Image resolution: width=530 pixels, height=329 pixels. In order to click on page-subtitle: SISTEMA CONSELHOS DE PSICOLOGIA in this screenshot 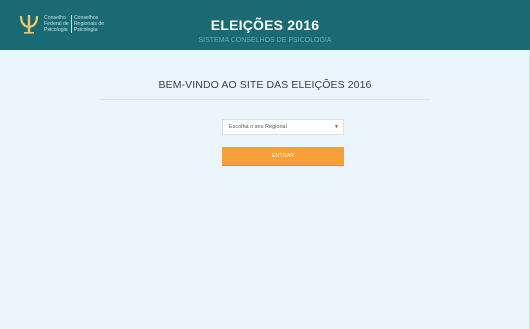, I will do `click(265, 40)`.